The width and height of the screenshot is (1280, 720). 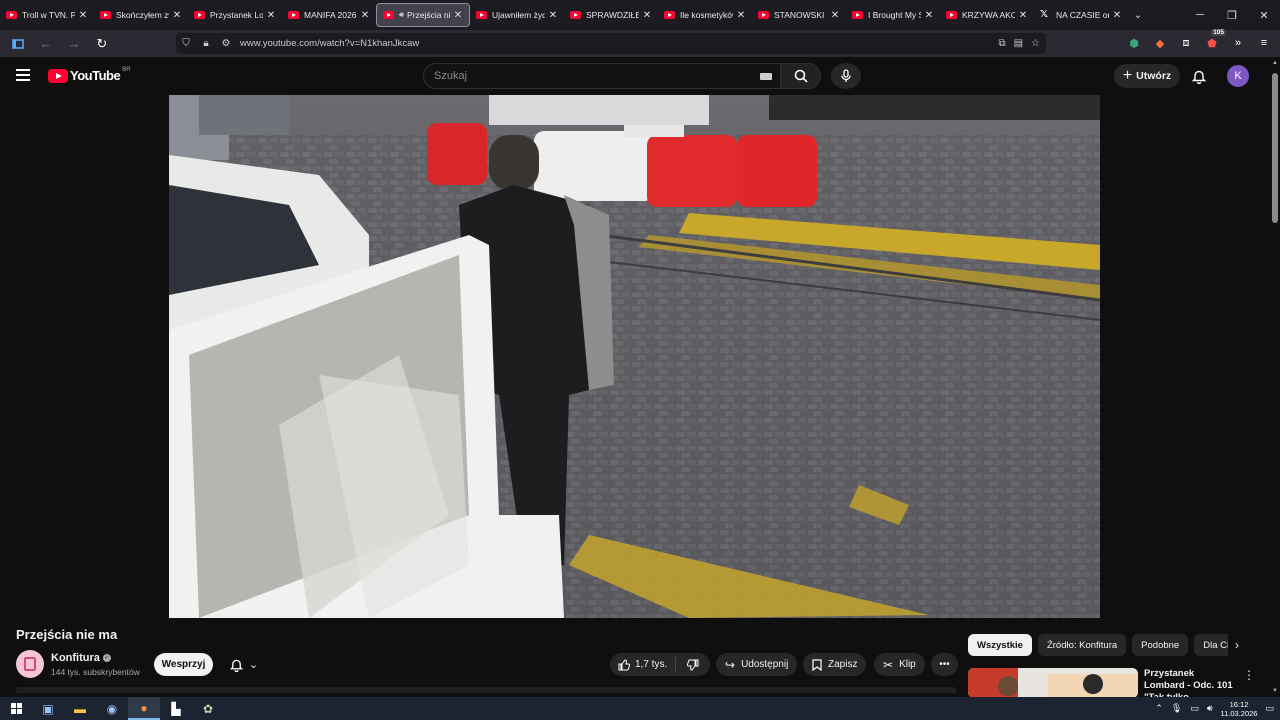 I want to click on tab-label: KRZYWA AKCJA, so click(x=988, y=15).